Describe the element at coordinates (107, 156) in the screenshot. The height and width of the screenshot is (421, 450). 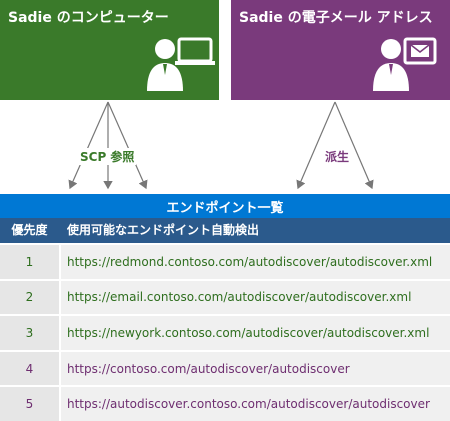
I see `scp-lookup-label: SCP 参照` at that location.